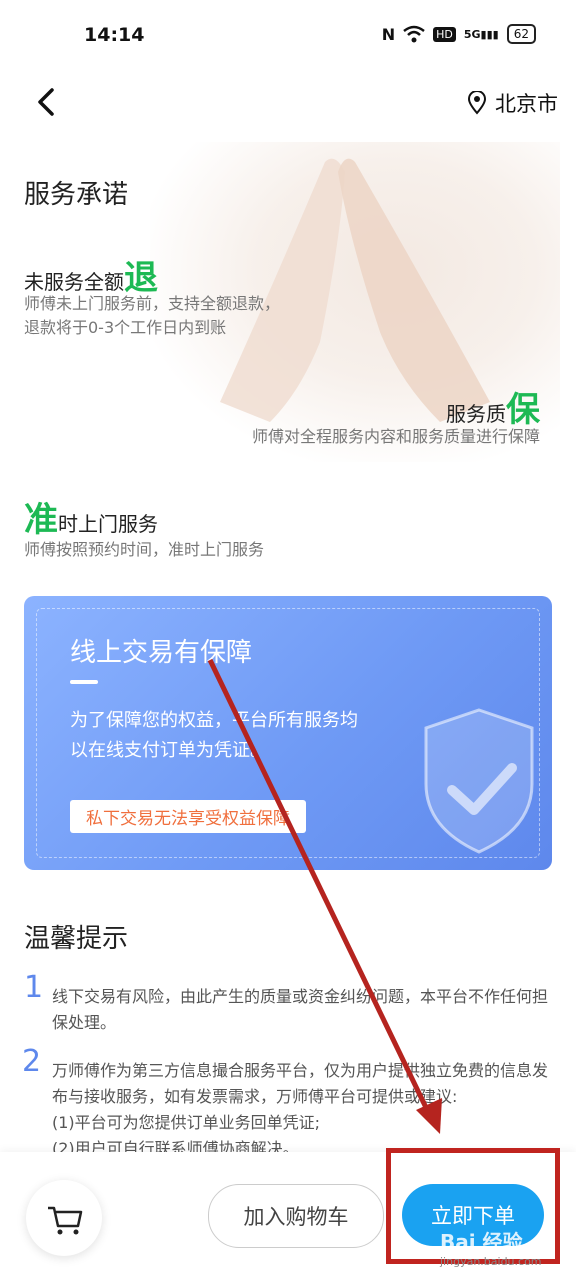 The height and width of the screenshot is (1280, 576). Describe the element at coordinates (108, 524) in the screenshot. I see `ontime-title: 时上门服务` at that location.